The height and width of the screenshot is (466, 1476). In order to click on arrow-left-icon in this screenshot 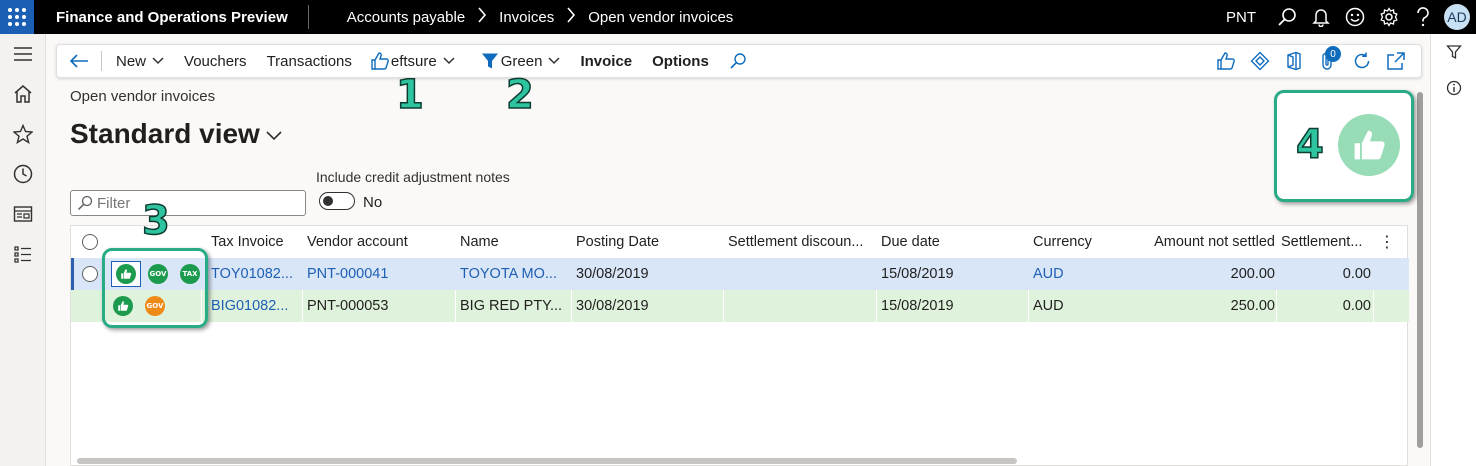, I will do `click(78, 61)`.